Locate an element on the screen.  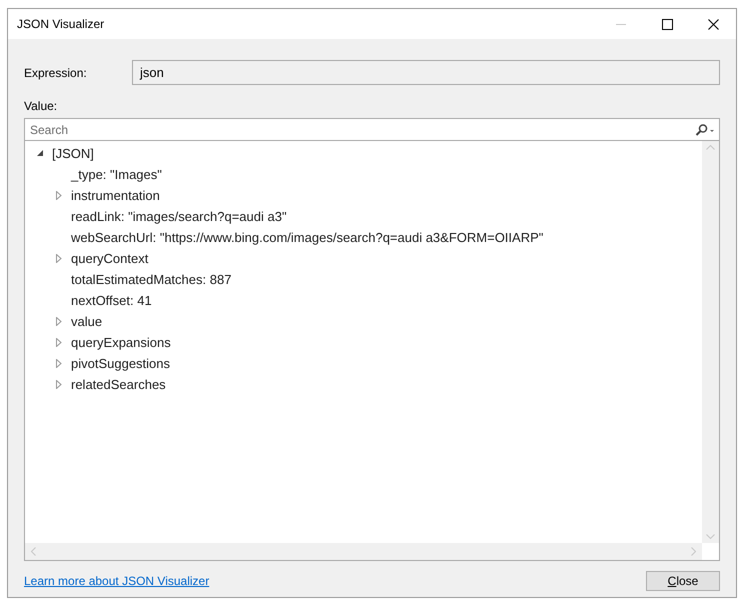
scroll-left-icon is located at coordinates (33, 551).